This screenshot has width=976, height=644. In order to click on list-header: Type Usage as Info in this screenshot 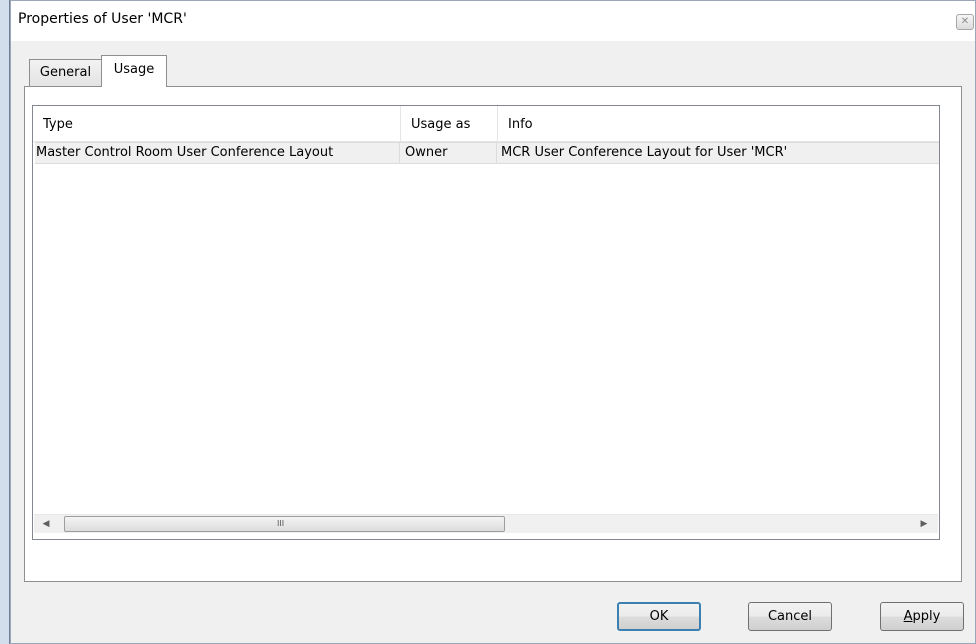, I will do `click(486, 124)`.